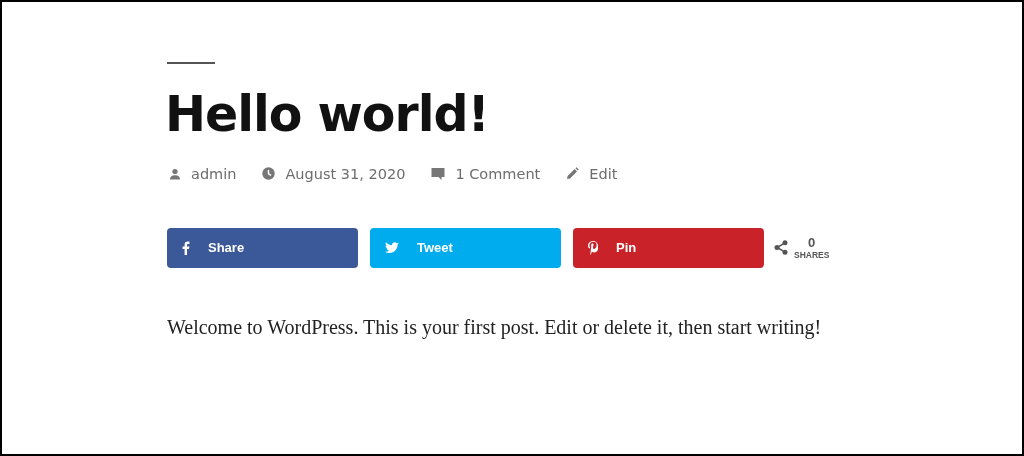 The height and width of the screenshot is (456, 1024). I want to click on post-body: Welcome to WordPress. This is your first post. Edit or delete it, then start writing!, so click(495, 327).